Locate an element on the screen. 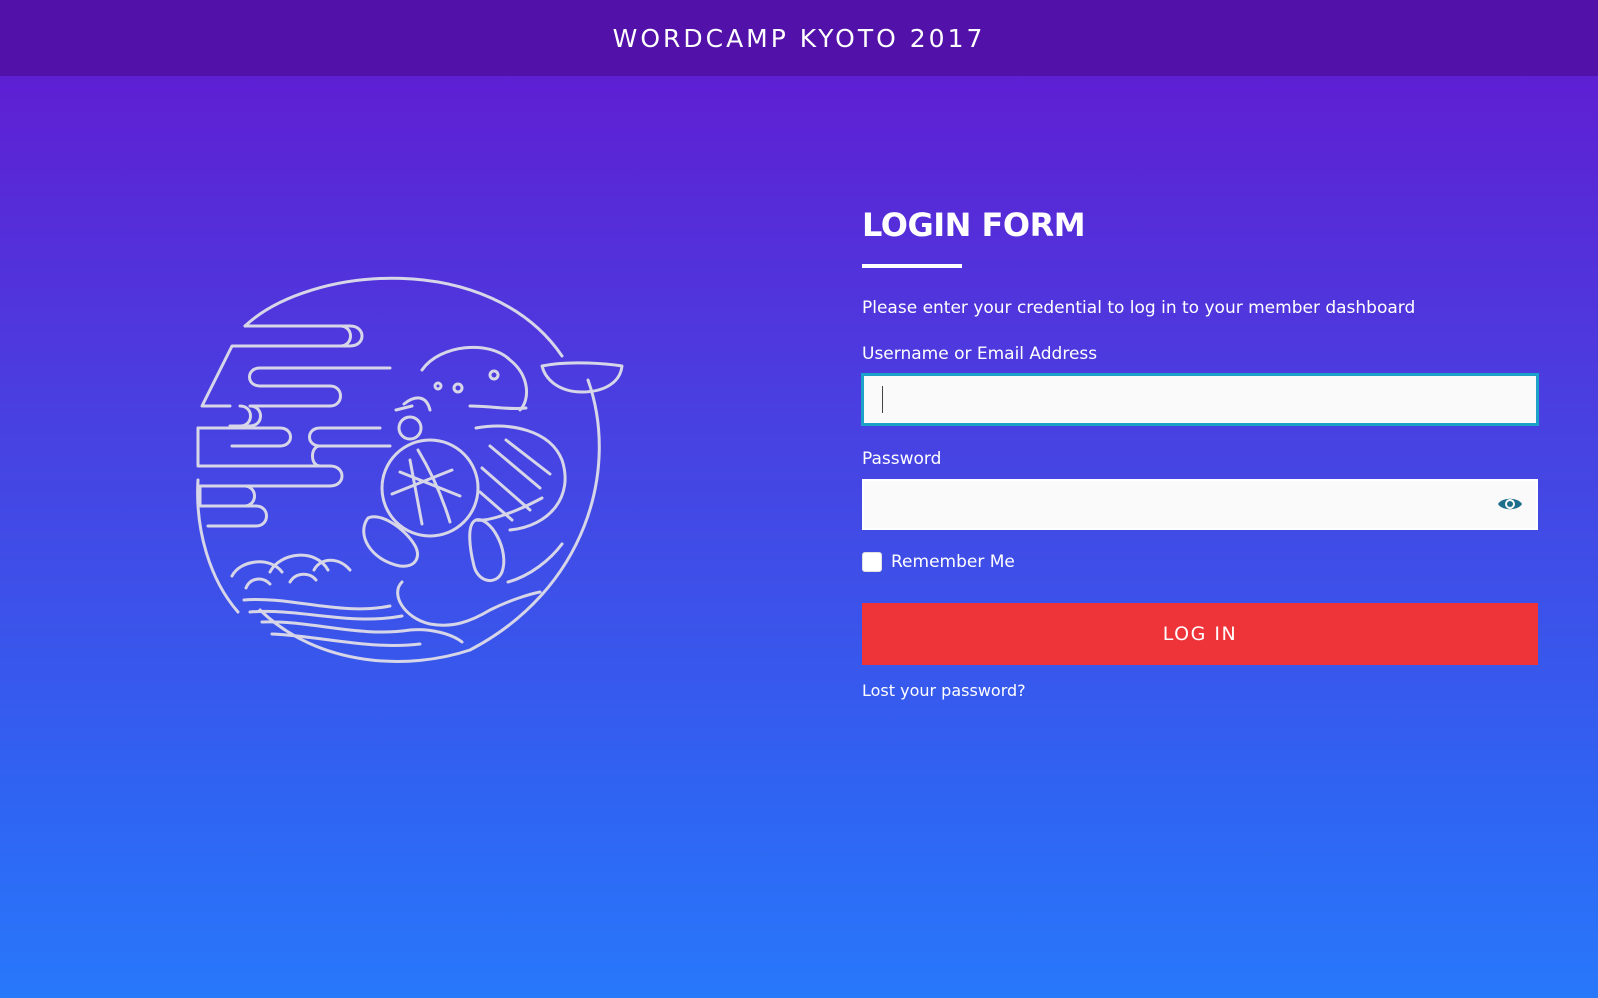 The image size is (1598, 998). password-input is located at coordinates (1200, 505).